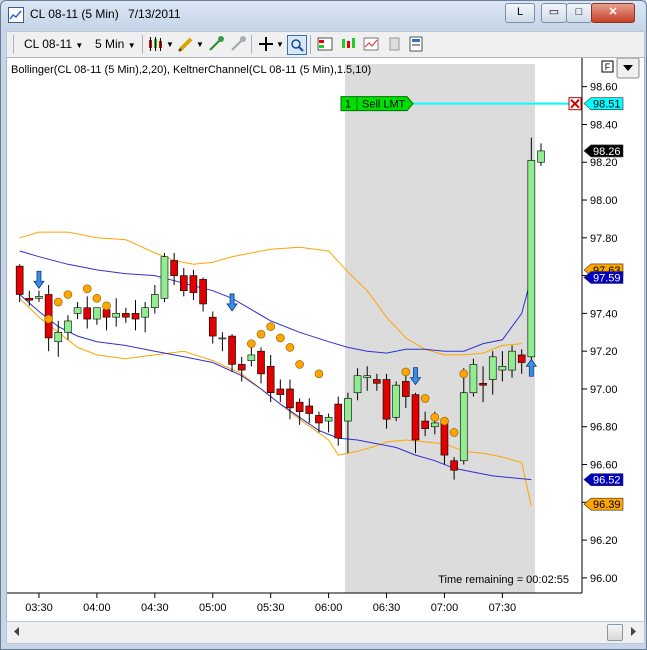 The width and height of the screenshot is (647, 650). Describe the element at coordinates (53, 44) in the screenshot. I see `instrument-selector: CL 08-11 ▼` at that location.